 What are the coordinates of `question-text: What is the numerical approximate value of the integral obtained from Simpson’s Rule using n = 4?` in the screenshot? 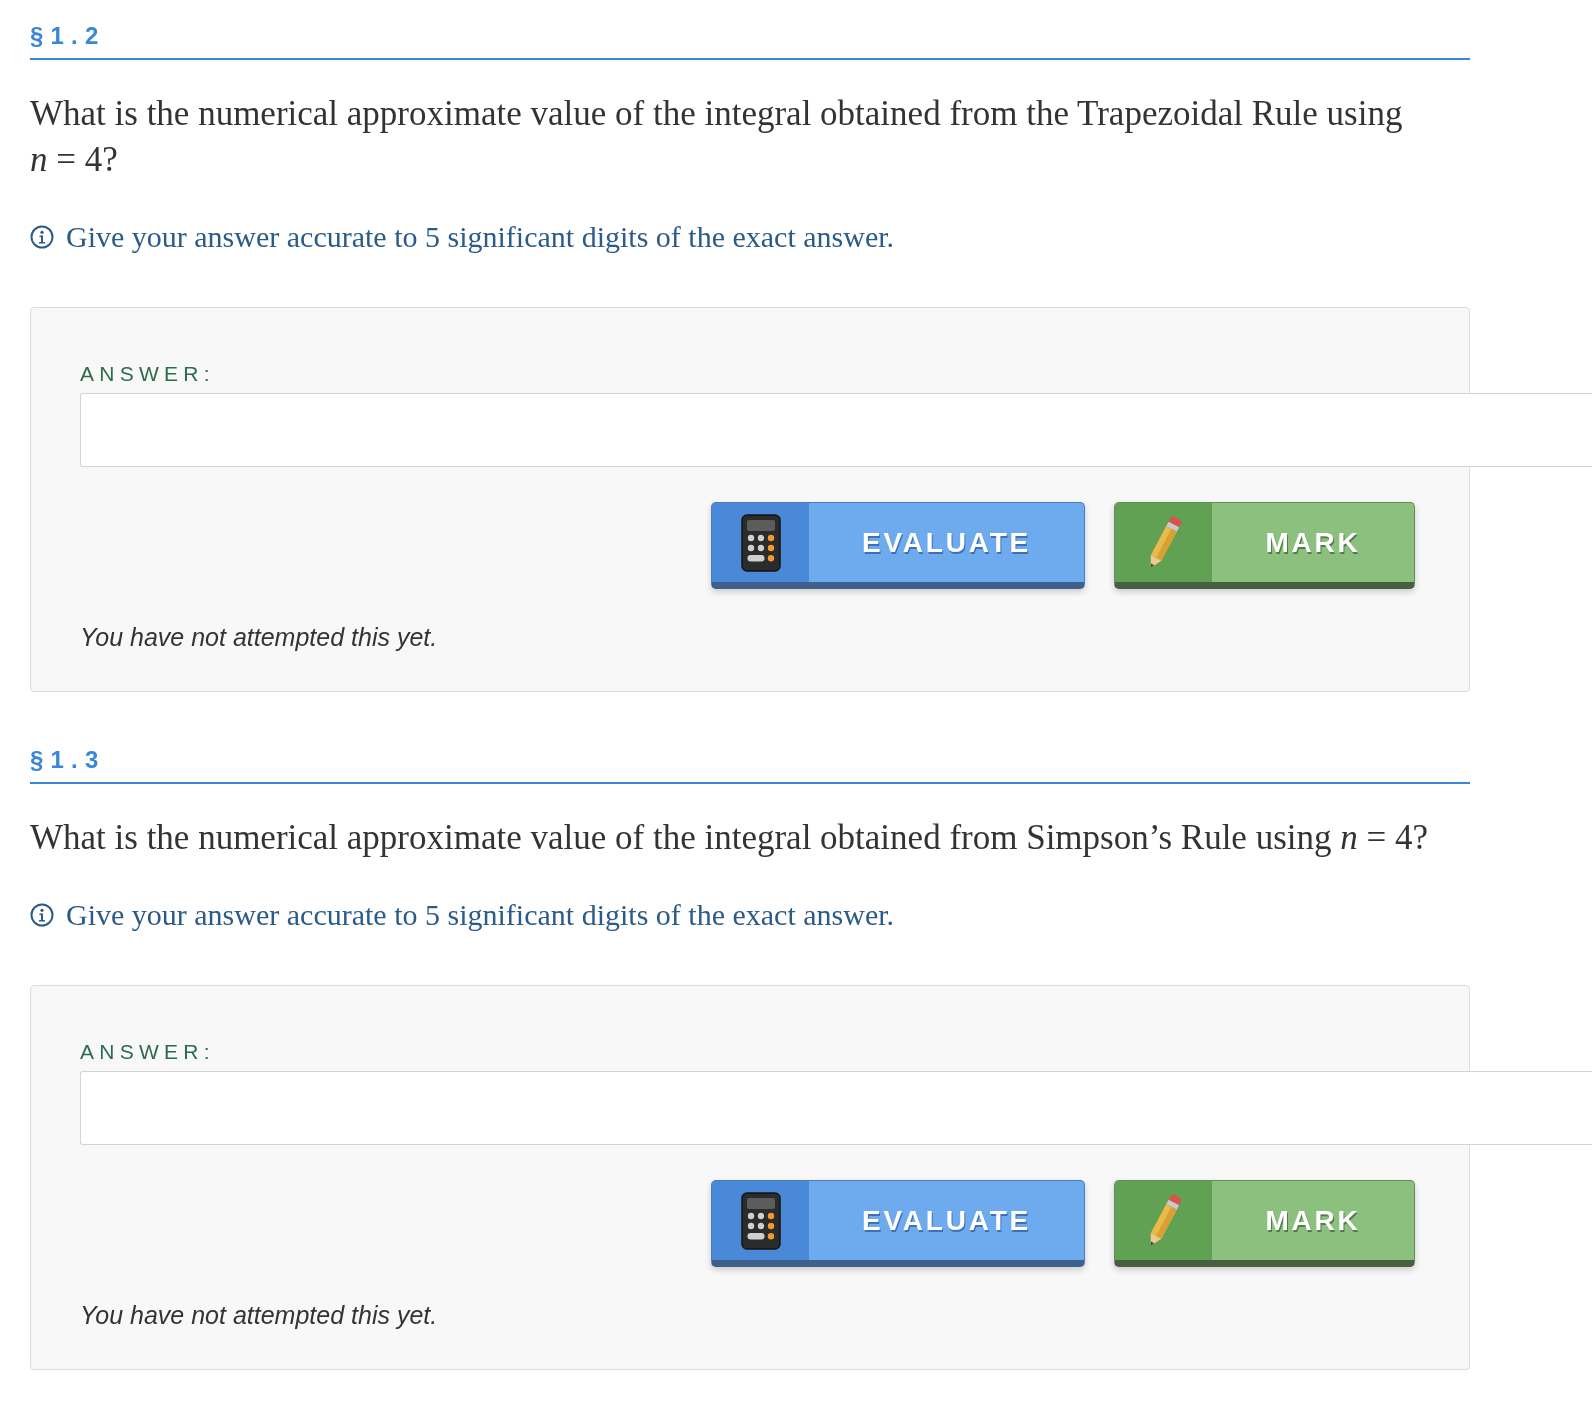 It's located at (730, 838).